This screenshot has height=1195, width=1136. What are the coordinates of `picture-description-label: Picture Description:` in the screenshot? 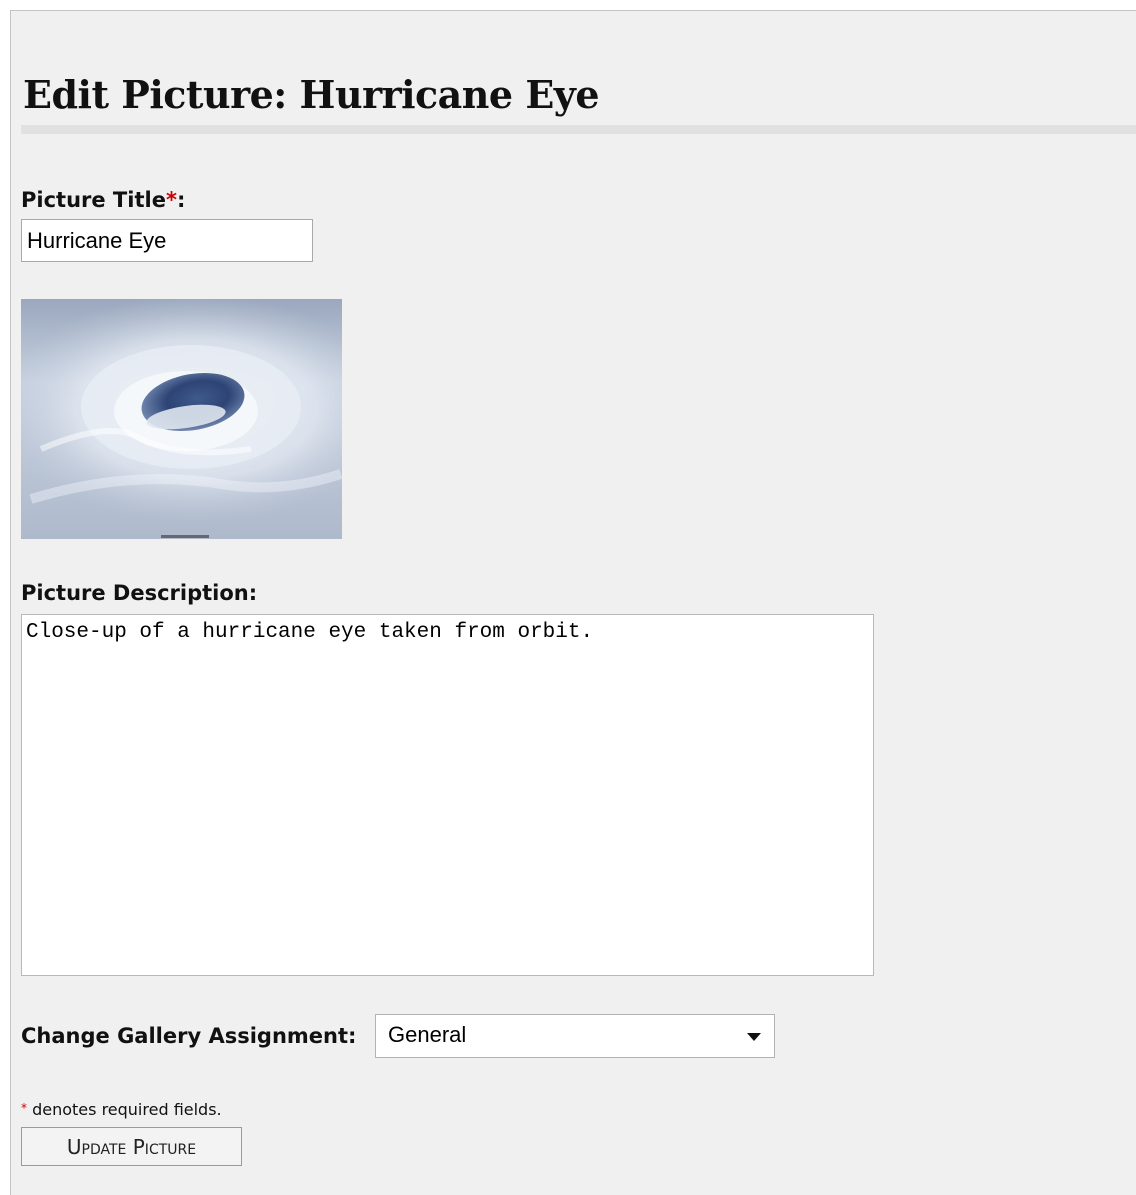 It's located at (139, 593).